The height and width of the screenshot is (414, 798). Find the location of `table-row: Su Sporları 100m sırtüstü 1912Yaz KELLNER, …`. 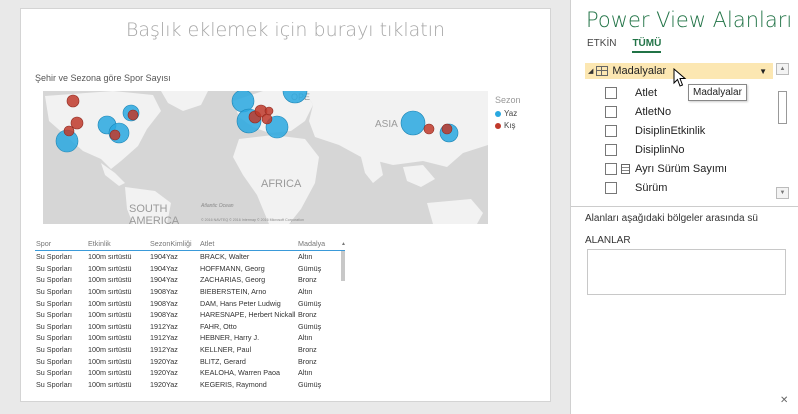

table-row: Su Sporları 100m sırtüstü 1912Yaz KELLNER, … is located at coordinates (190, 350).